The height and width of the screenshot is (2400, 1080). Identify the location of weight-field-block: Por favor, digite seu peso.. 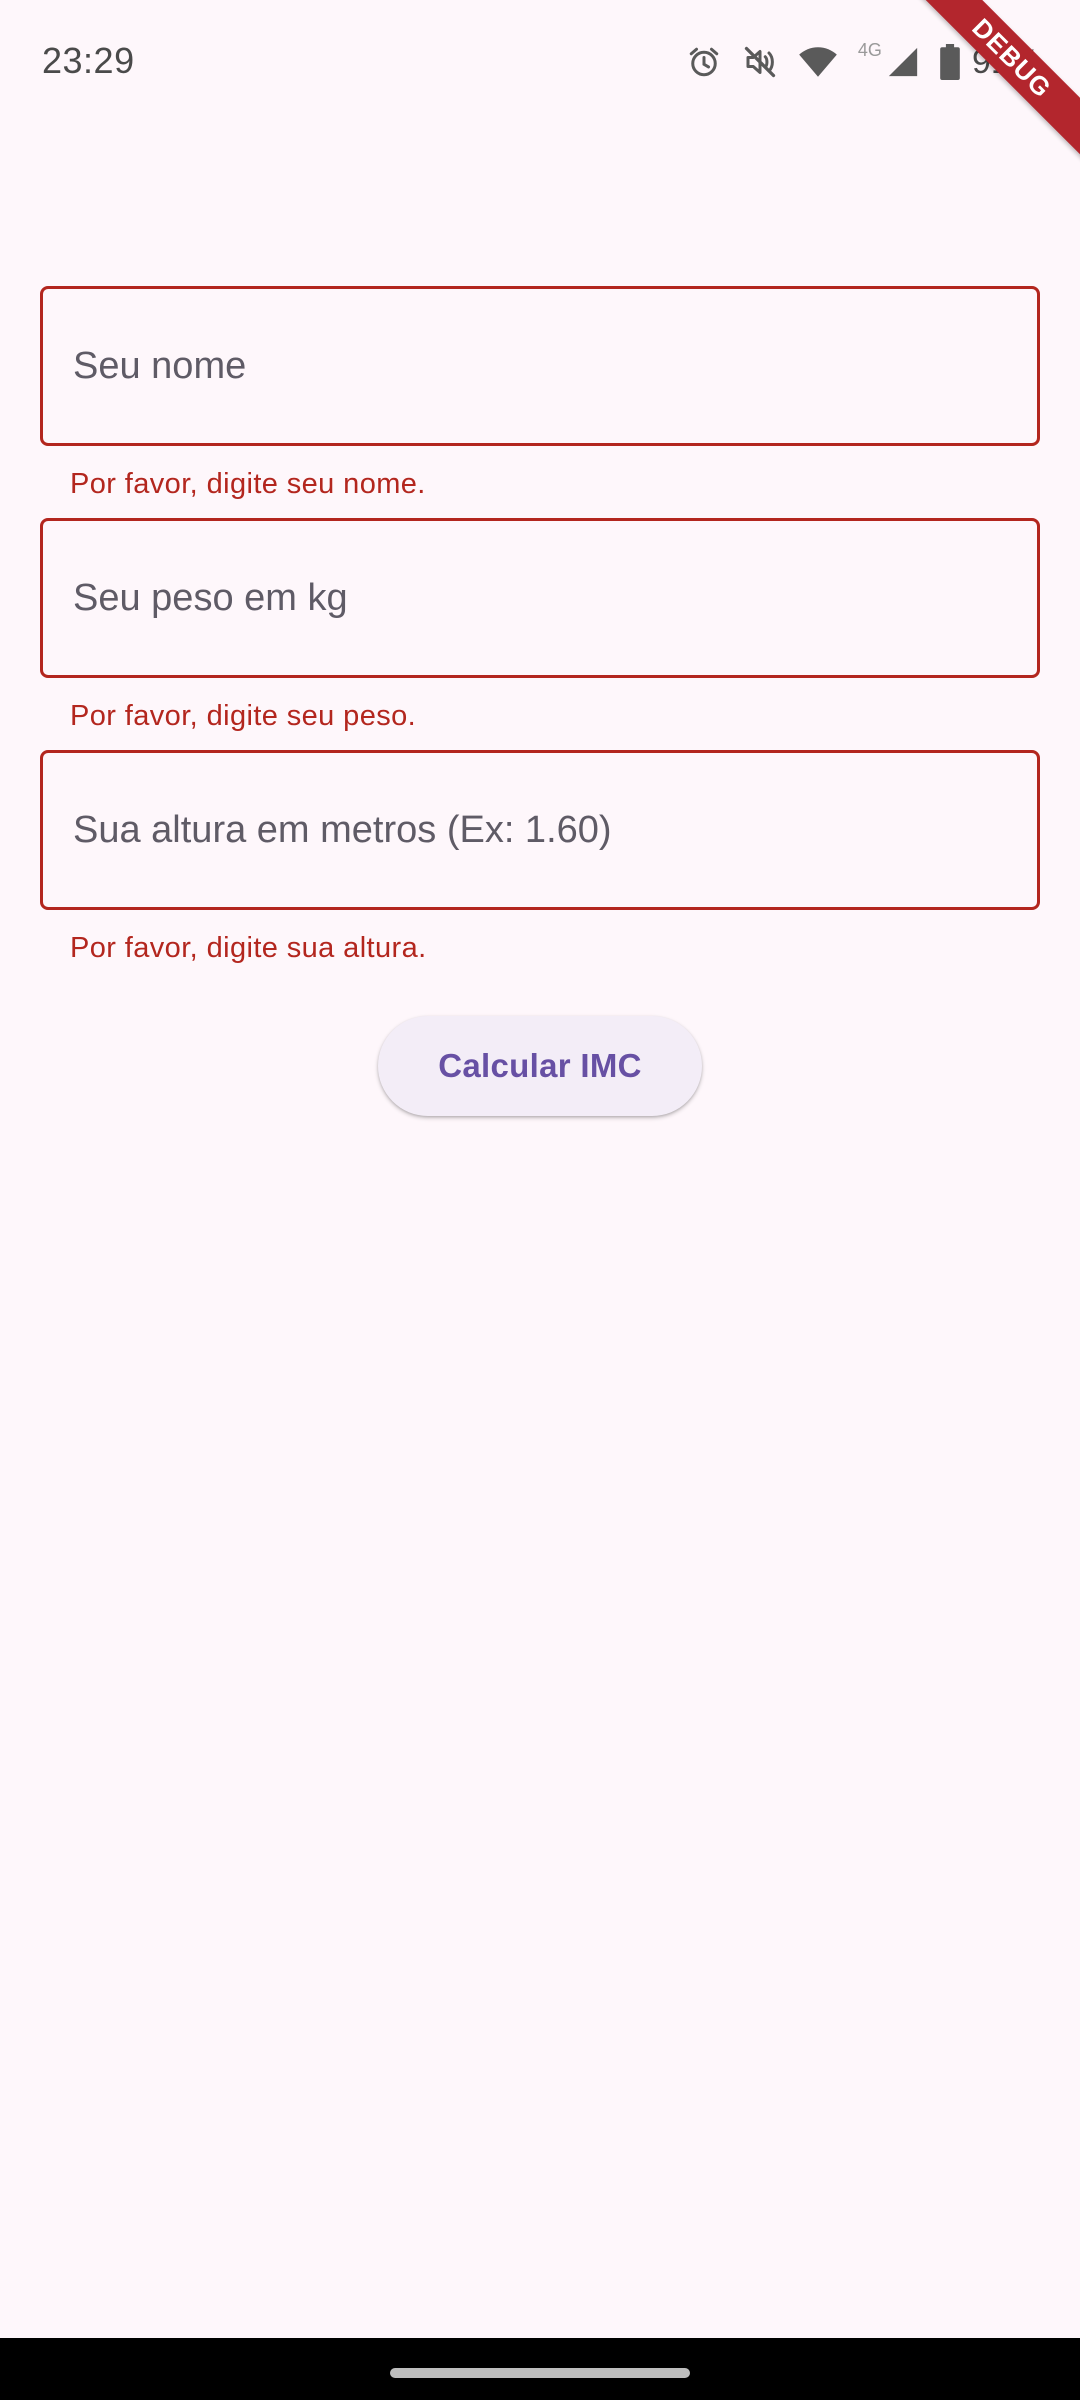
(540, 634).